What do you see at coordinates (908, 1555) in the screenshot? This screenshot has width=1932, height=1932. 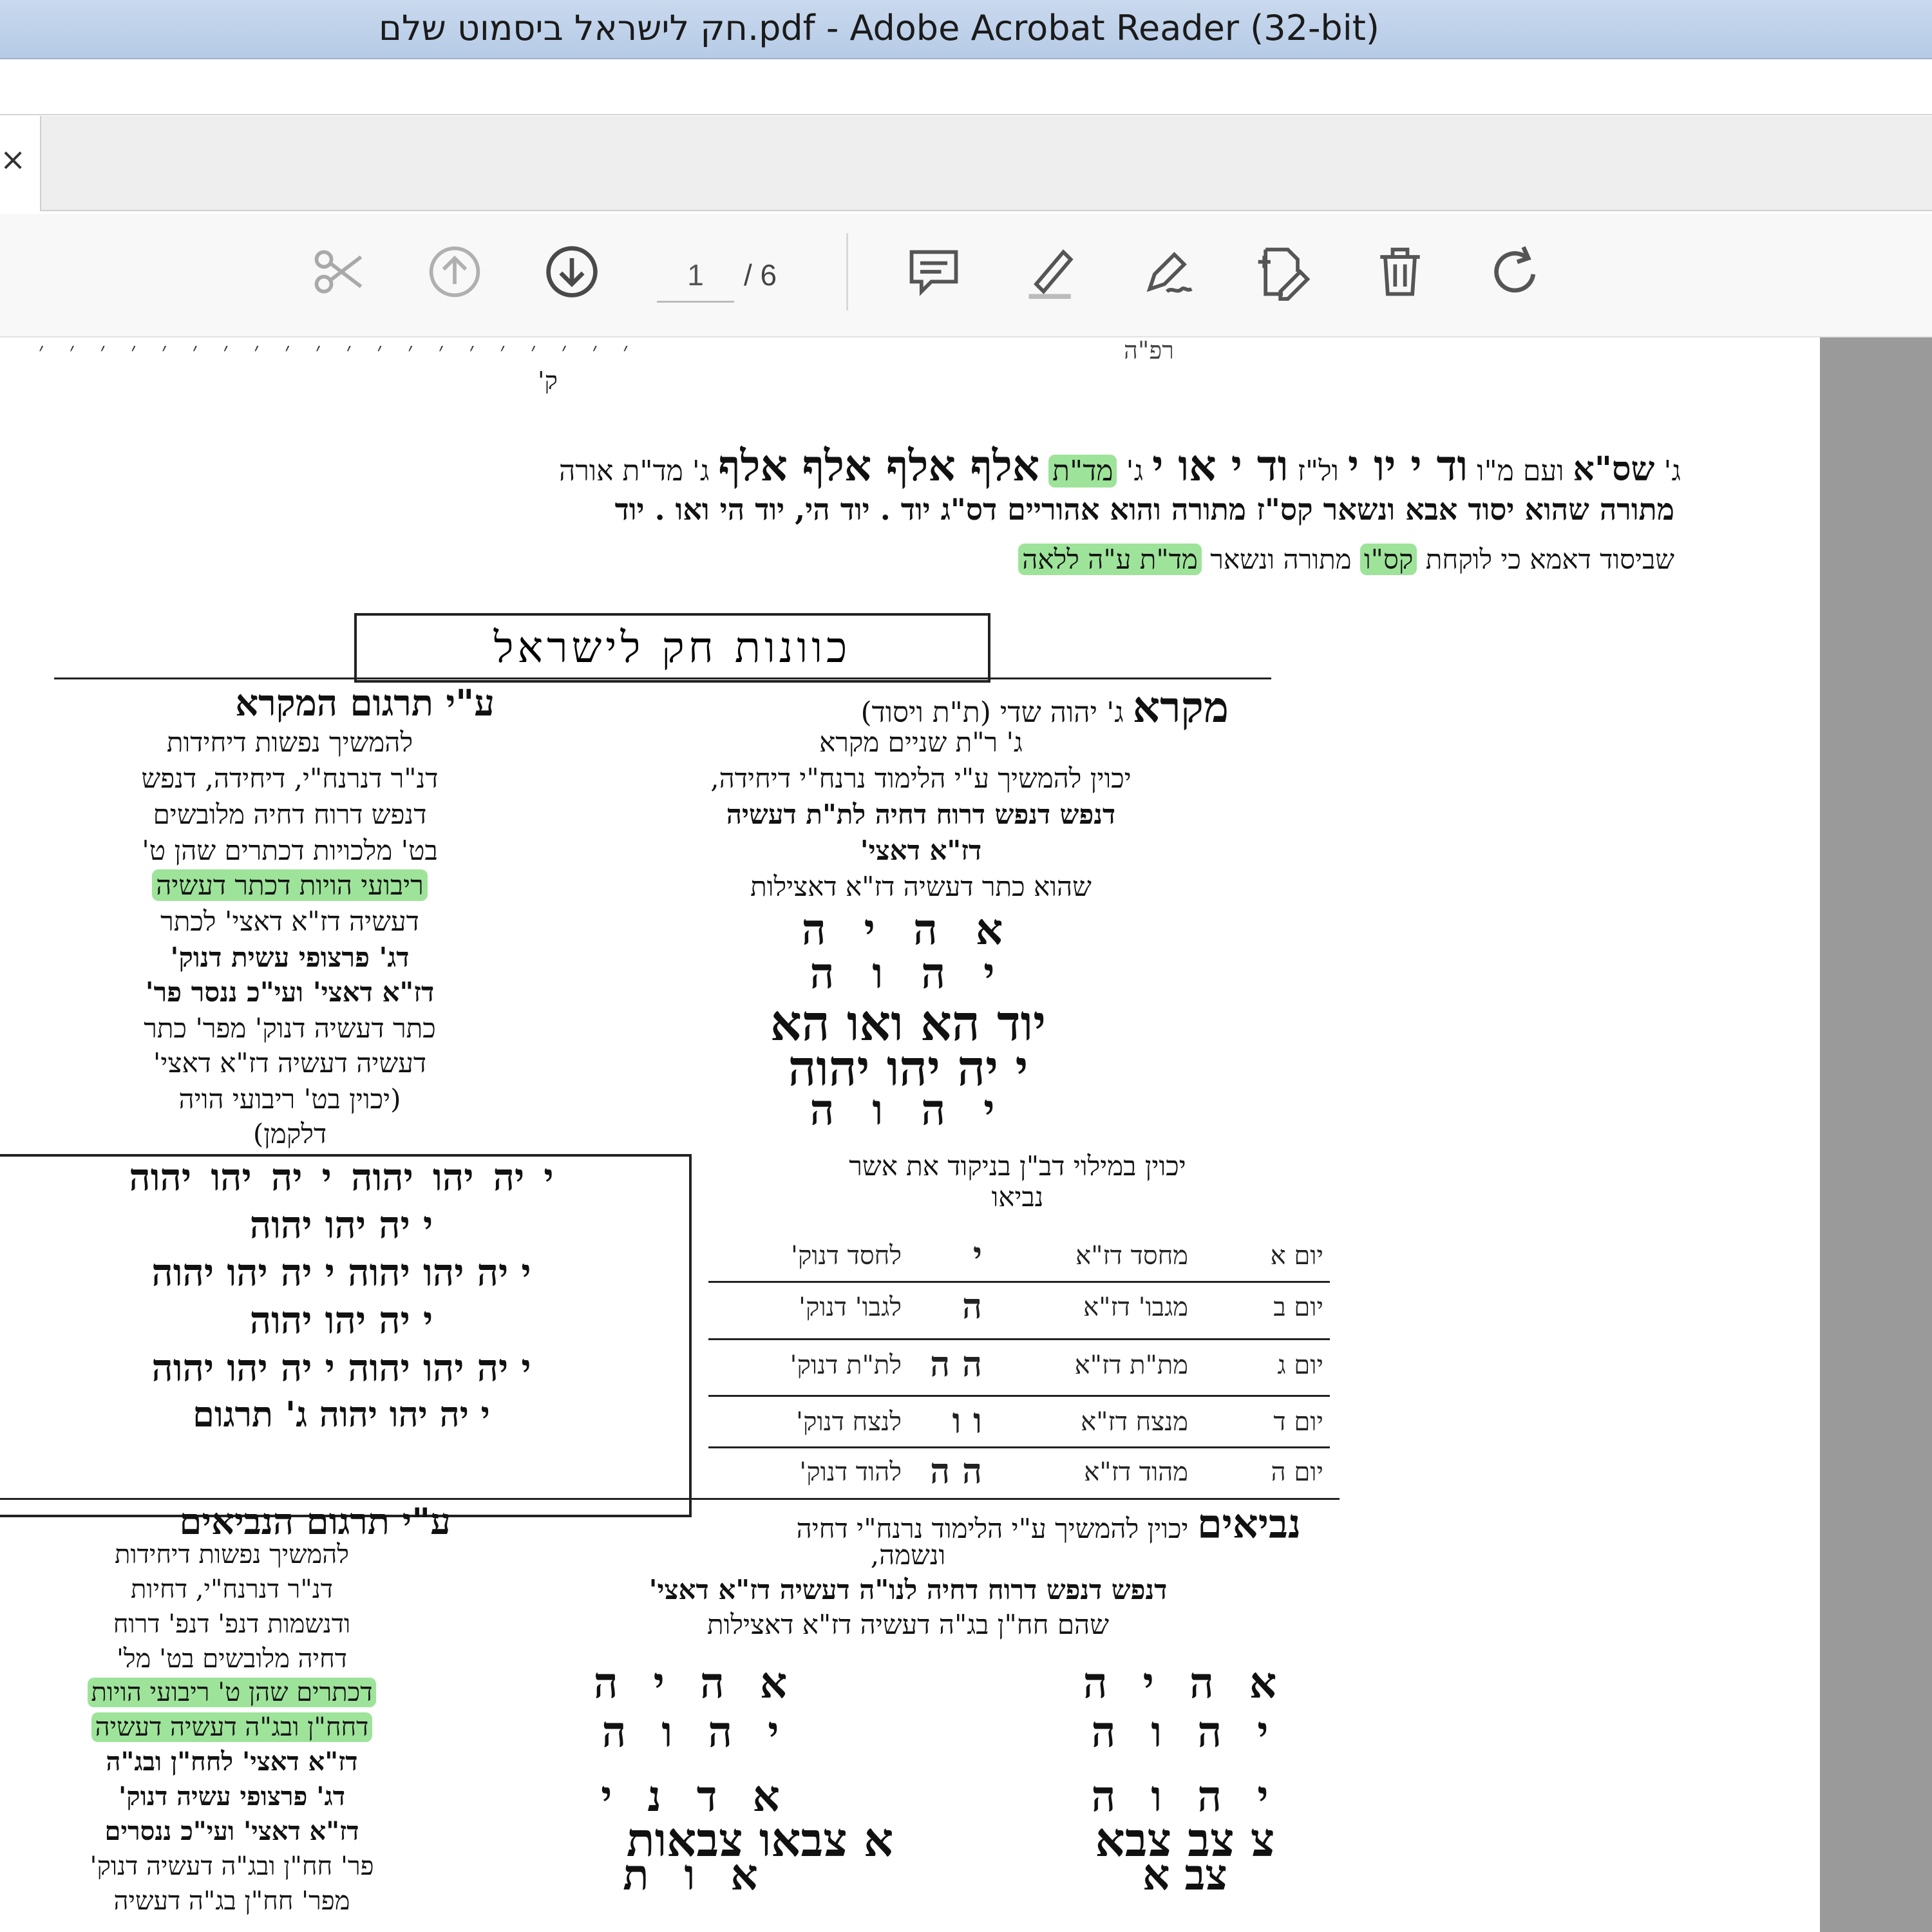 I see `neviim-line: ונשמה,` at bounding box center [908, 1555].